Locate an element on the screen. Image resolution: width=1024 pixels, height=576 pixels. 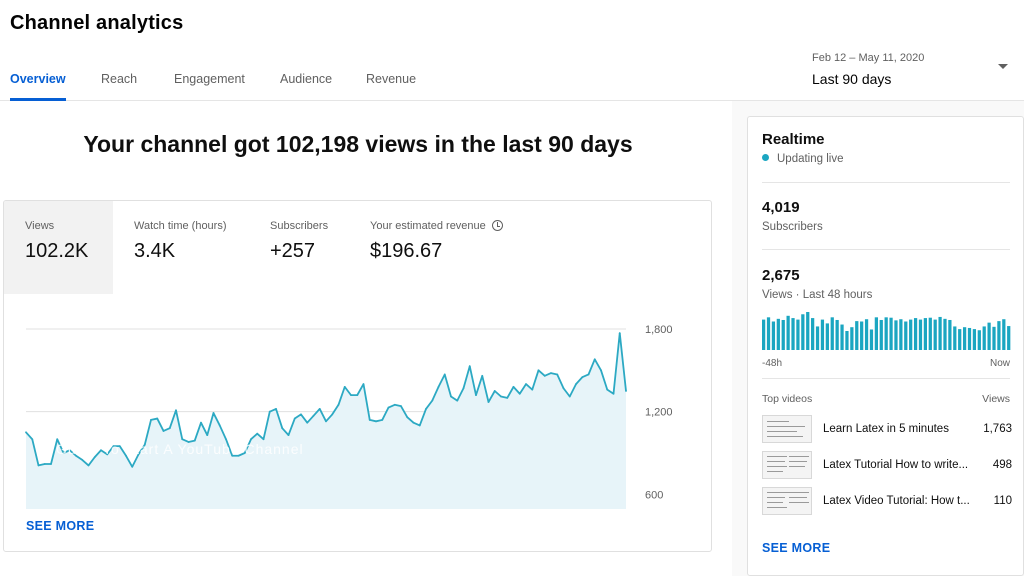
realtime-see-more-link: SEE MORE is located at coordinates (796, 548).